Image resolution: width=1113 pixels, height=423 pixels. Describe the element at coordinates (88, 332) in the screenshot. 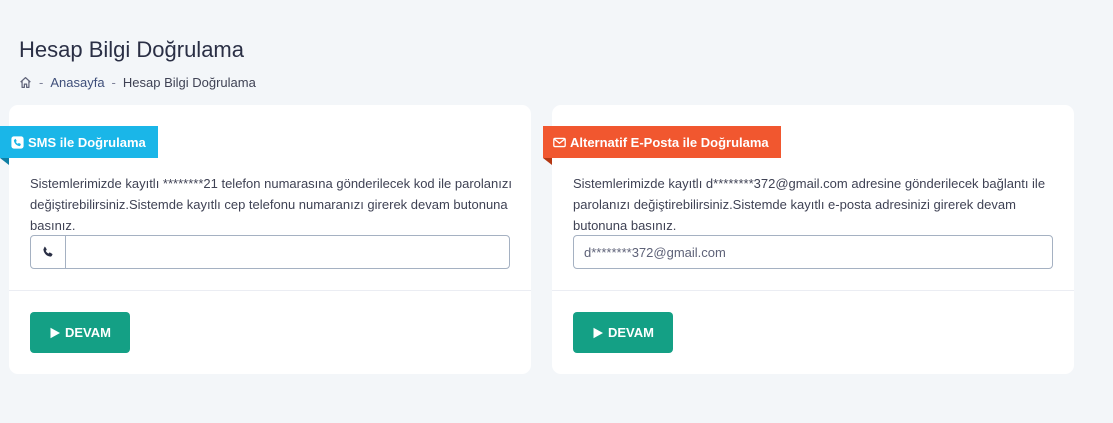

I see `sms-continue-label: DEVAM` at that location.